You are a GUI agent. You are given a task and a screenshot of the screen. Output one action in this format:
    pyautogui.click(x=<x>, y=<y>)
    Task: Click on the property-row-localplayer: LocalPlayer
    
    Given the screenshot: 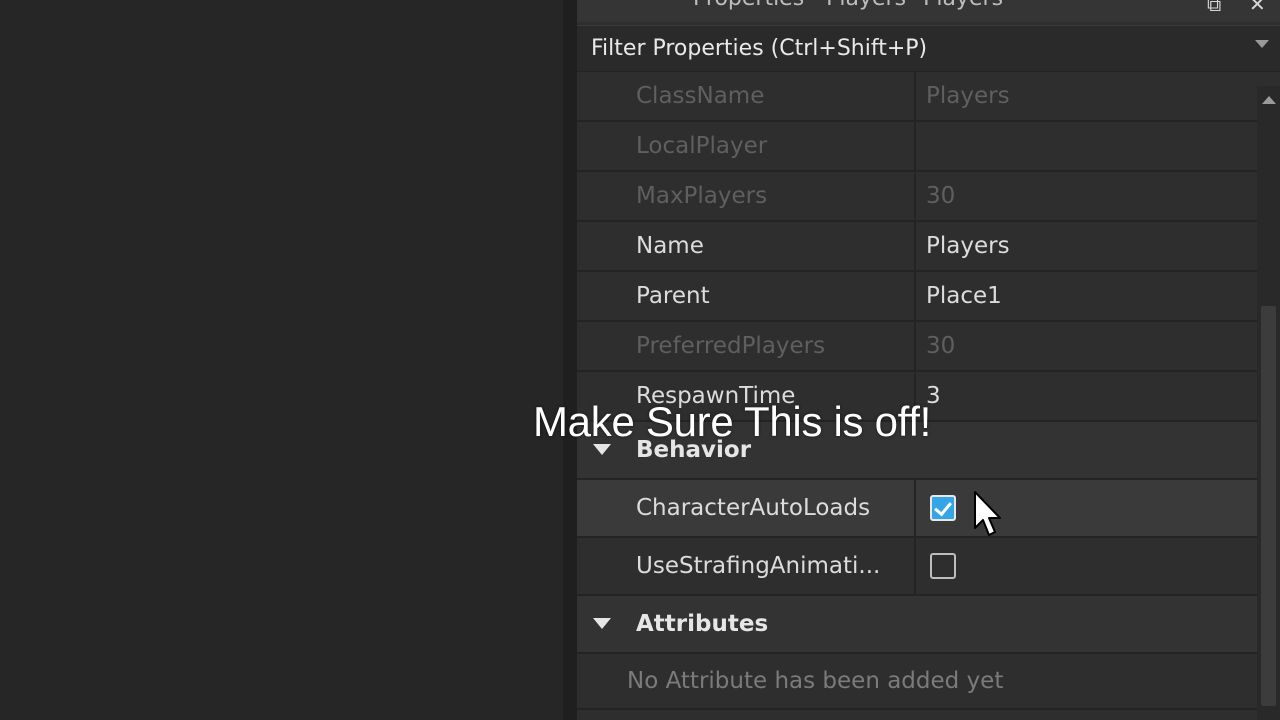 What is the action you would take?
    pyautogui.click(x=917, y=147)
    